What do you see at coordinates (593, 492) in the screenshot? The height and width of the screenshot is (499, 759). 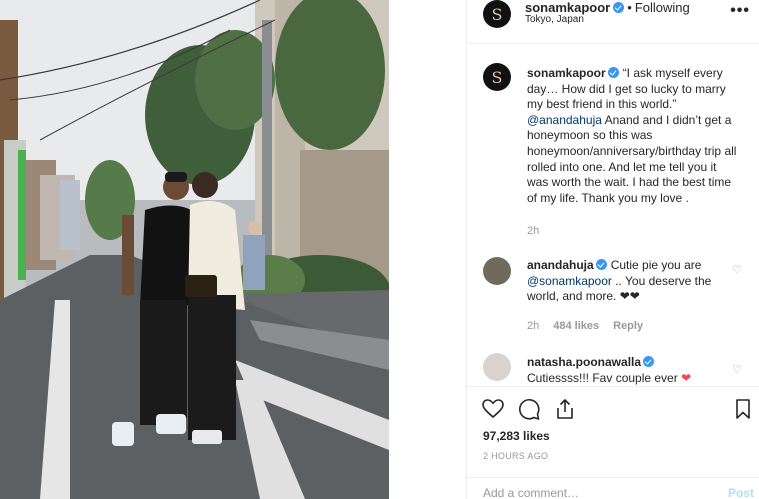 I see `add-comment-input` at bounding box center [593, 492].